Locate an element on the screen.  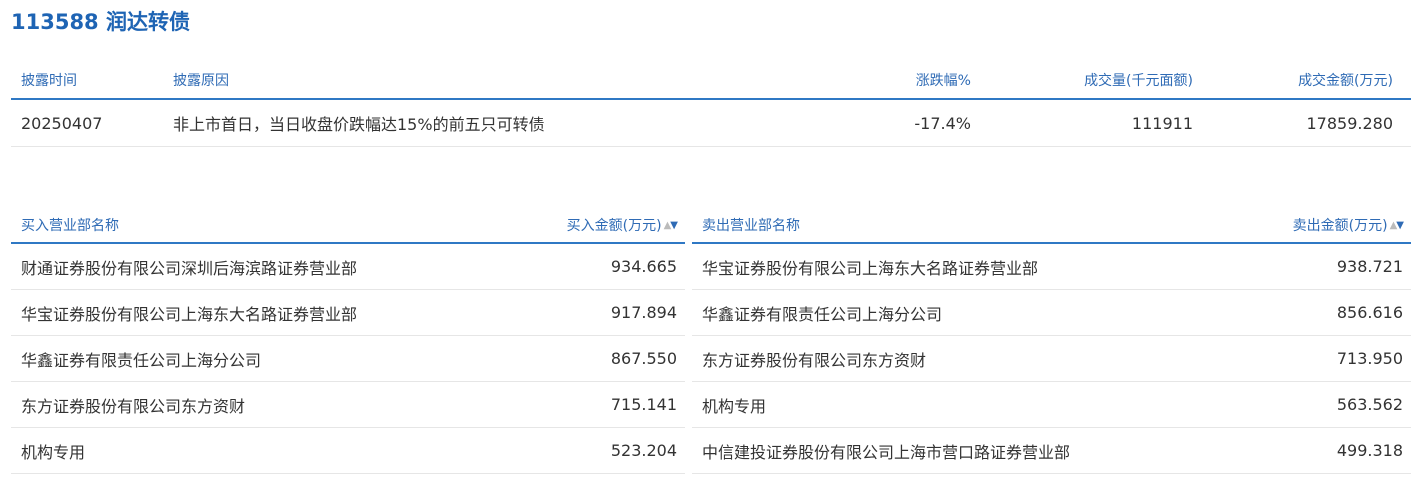
table-row: 华宝证券股份有限公司上海东大名路证券营业部 917.894 is located at coordinates (348, 313).